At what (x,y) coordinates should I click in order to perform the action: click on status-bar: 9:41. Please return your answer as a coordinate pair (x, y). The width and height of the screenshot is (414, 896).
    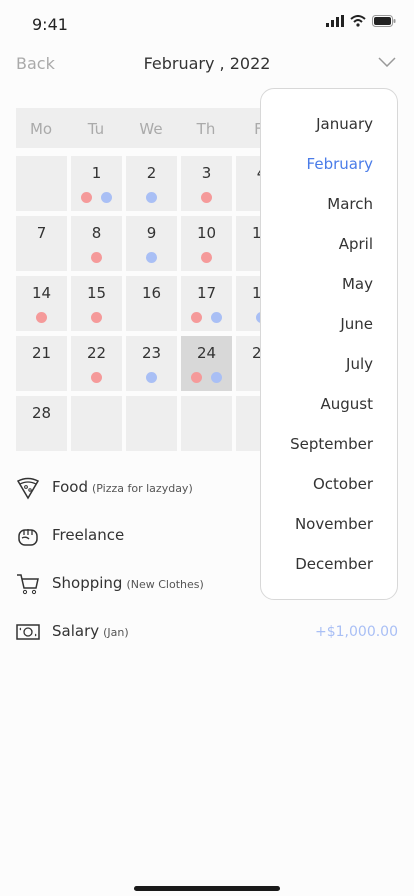
    Looking at the image, I should click on (207, 24).